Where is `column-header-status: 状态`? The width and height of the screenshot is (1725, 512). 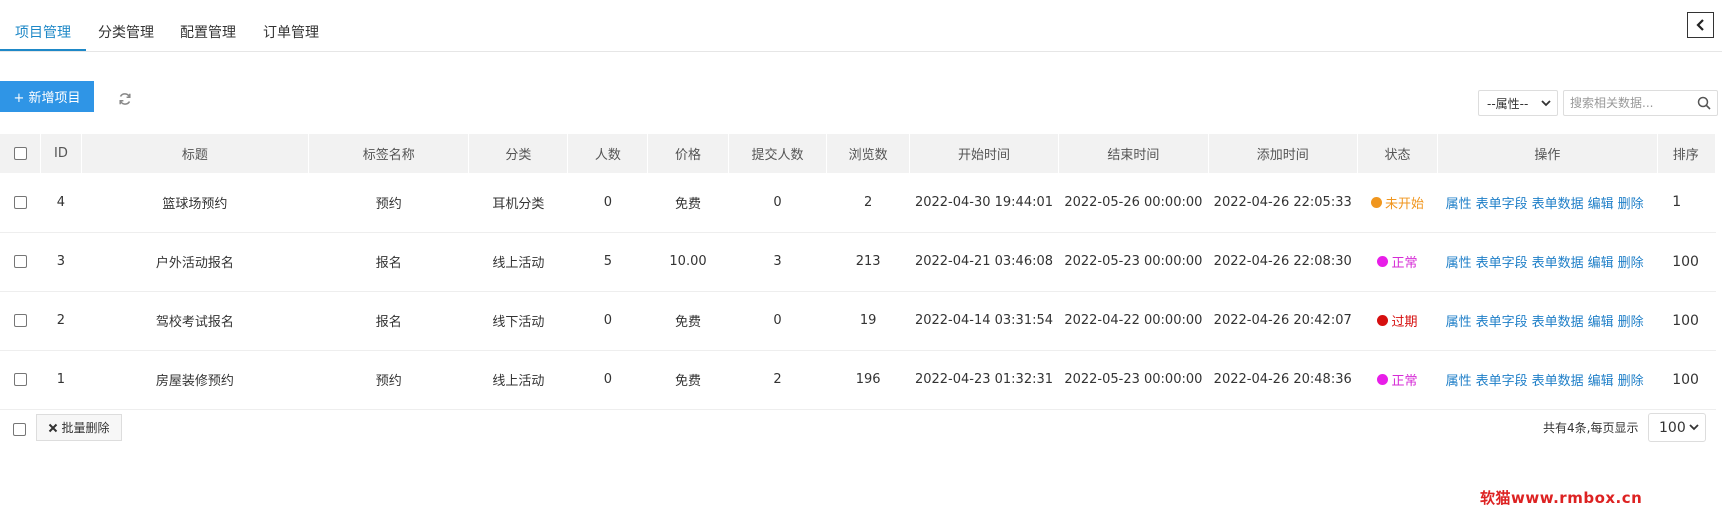 column-header-status: 状态 is located at coordinates (1398, 153).